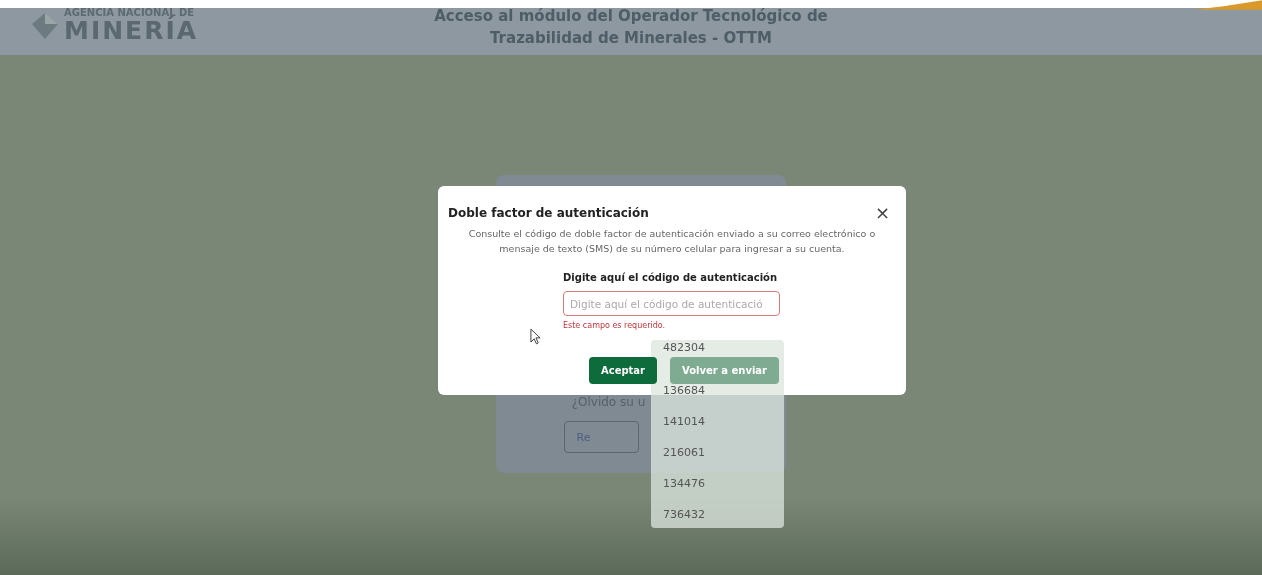 Image resolution: width=1262 pixels, height=575 pixels. I want to click on mouse-pointer-icon, so click(535, 336).